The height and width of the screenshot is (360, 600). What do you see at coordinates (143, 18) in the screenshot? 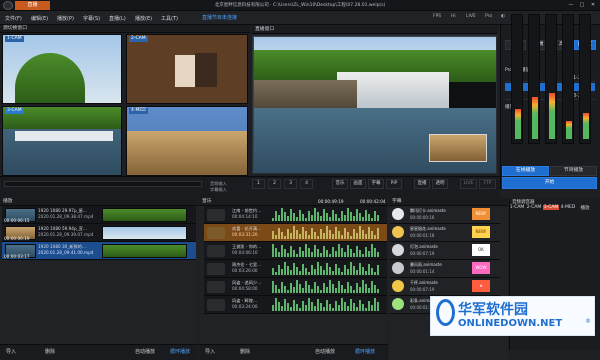
I see `menu-play2: 播放(E)` at bounding box center [143, 18].